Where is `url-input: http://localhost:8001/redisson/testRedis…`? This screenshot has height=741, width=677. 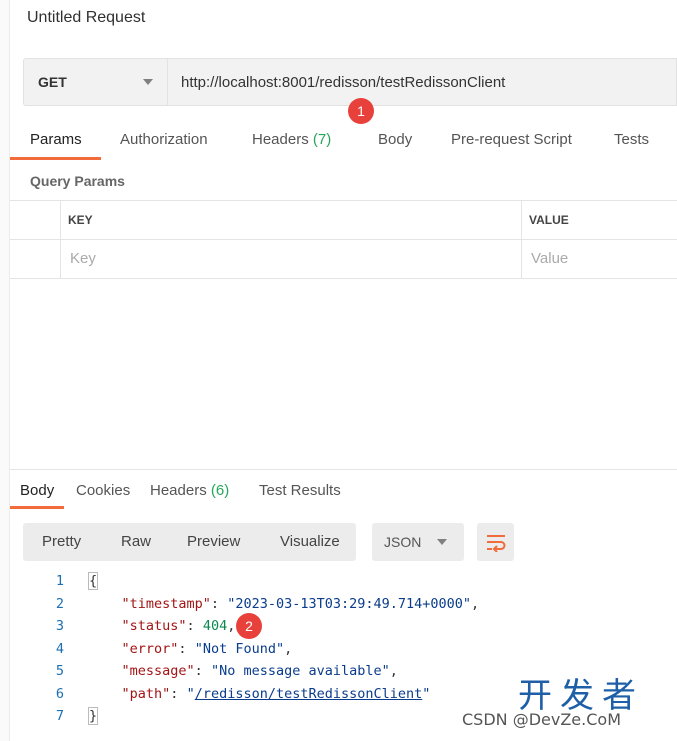 url-input: http://localhost:8001/redisson/testRedis… is located at coordinates (422, 82).